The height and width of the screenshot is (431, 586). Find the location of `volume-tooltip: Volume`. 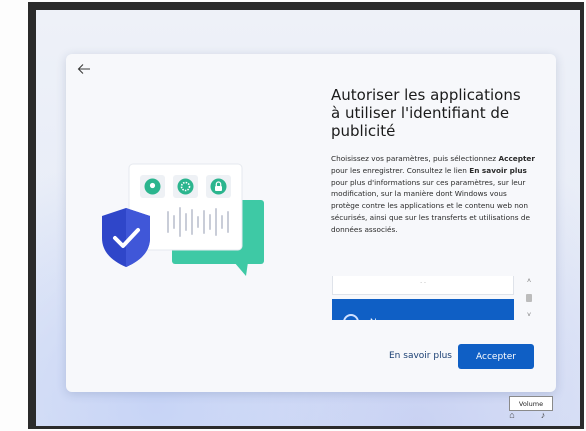

volume-tooltip: Volume is located at coordinates (531, 403).